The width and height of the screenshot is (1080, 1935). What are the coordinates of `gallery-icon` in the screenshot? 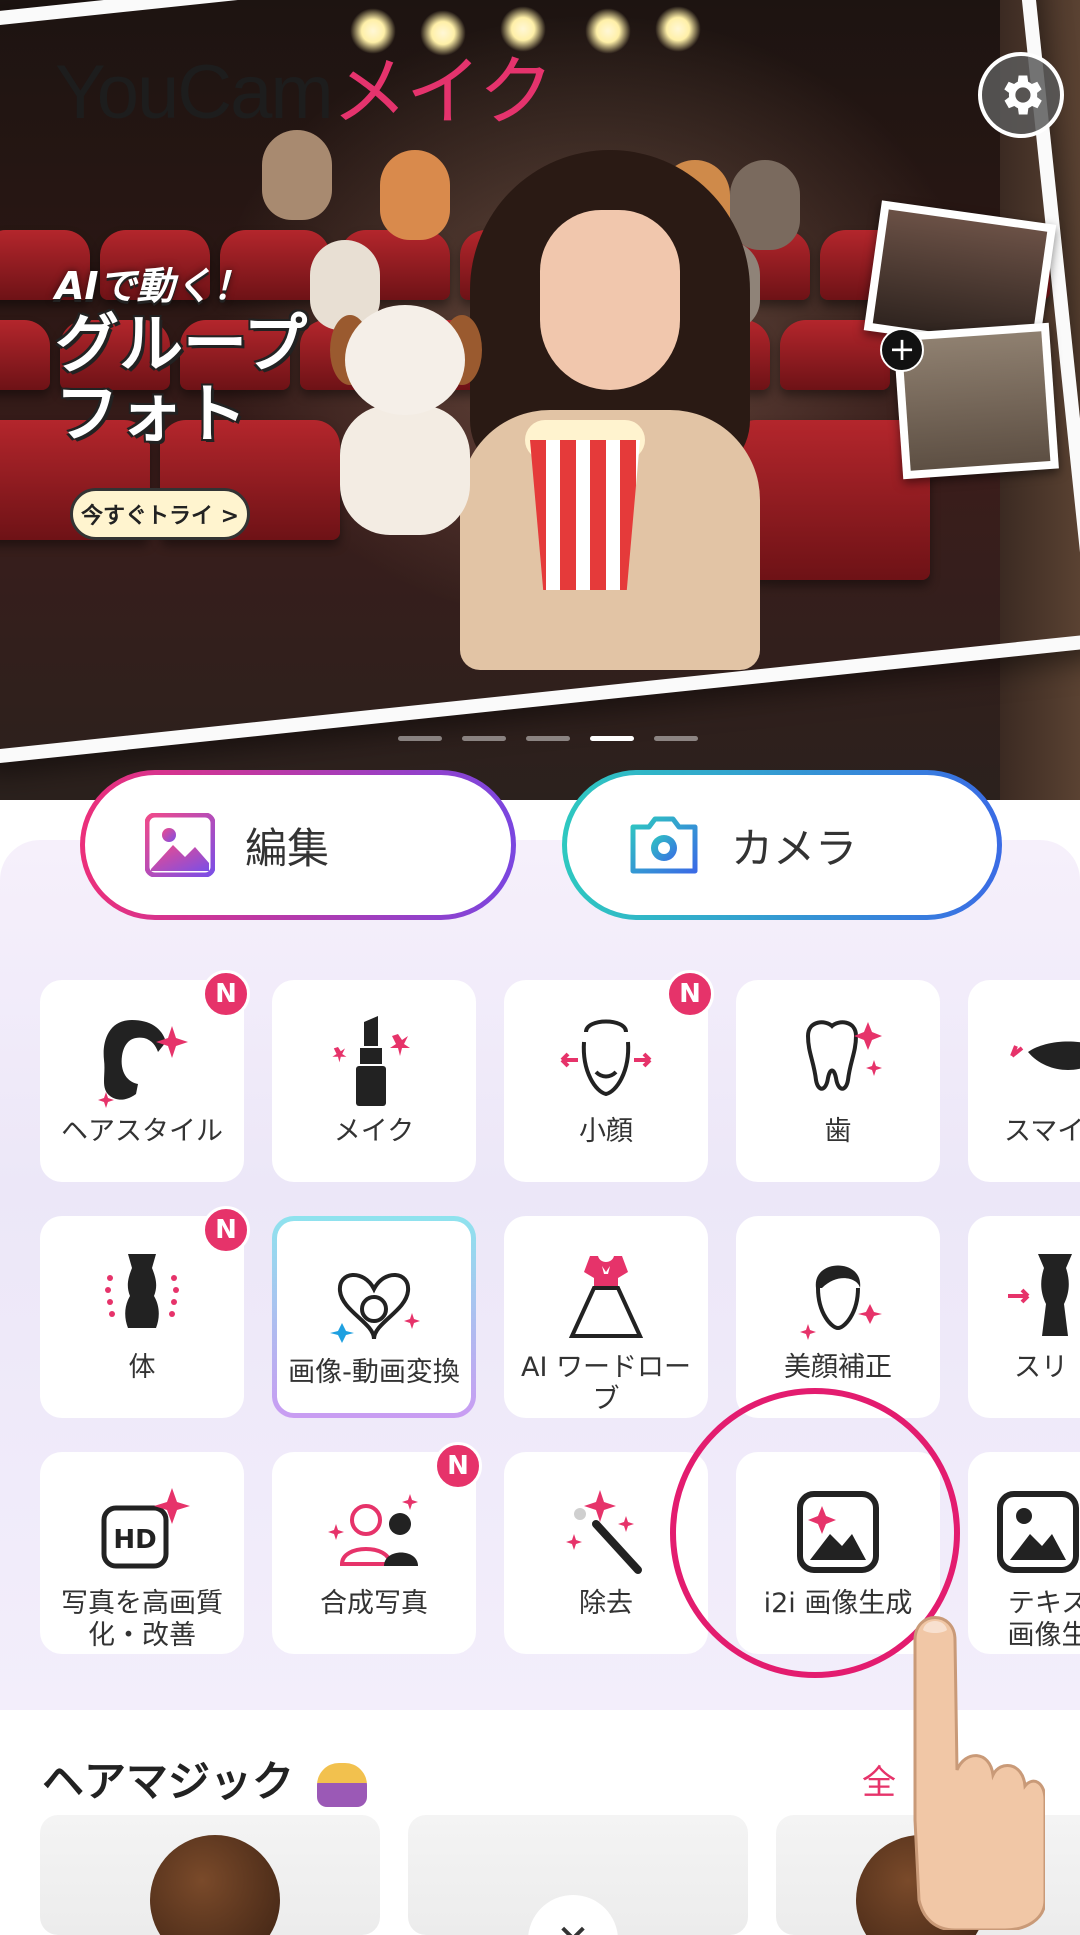 It's located at (180, 845).